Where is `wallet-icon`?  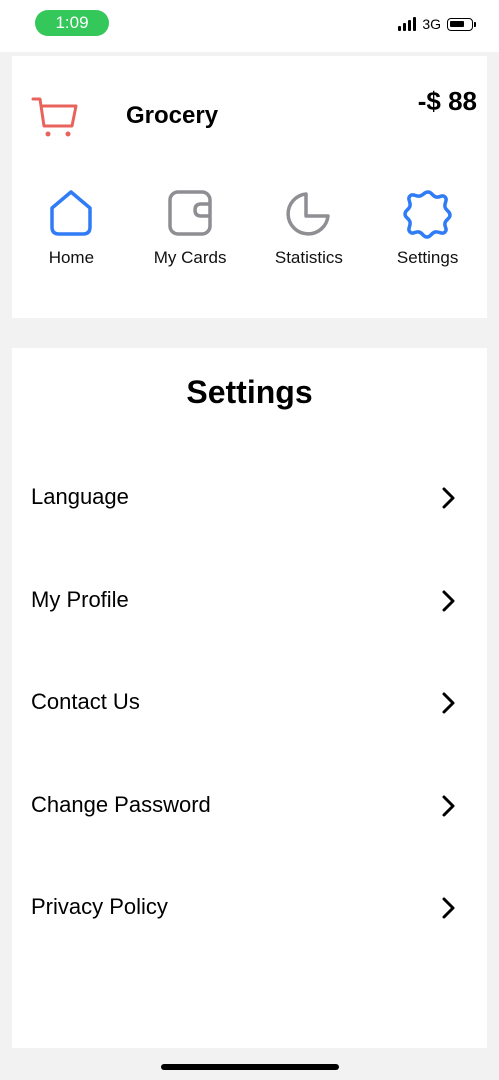
wallet-icon is located at coordinates (190, 213).